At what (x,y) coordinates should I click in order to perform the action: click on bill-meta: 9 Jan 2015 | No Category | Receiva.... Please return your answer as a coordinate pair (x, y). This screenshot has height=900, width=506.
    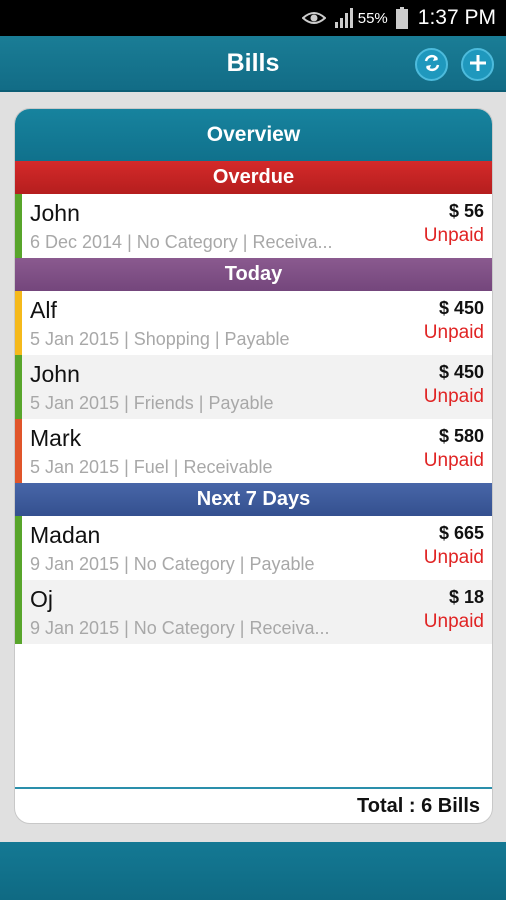
    Looking at the image, I should click on (180, 628).